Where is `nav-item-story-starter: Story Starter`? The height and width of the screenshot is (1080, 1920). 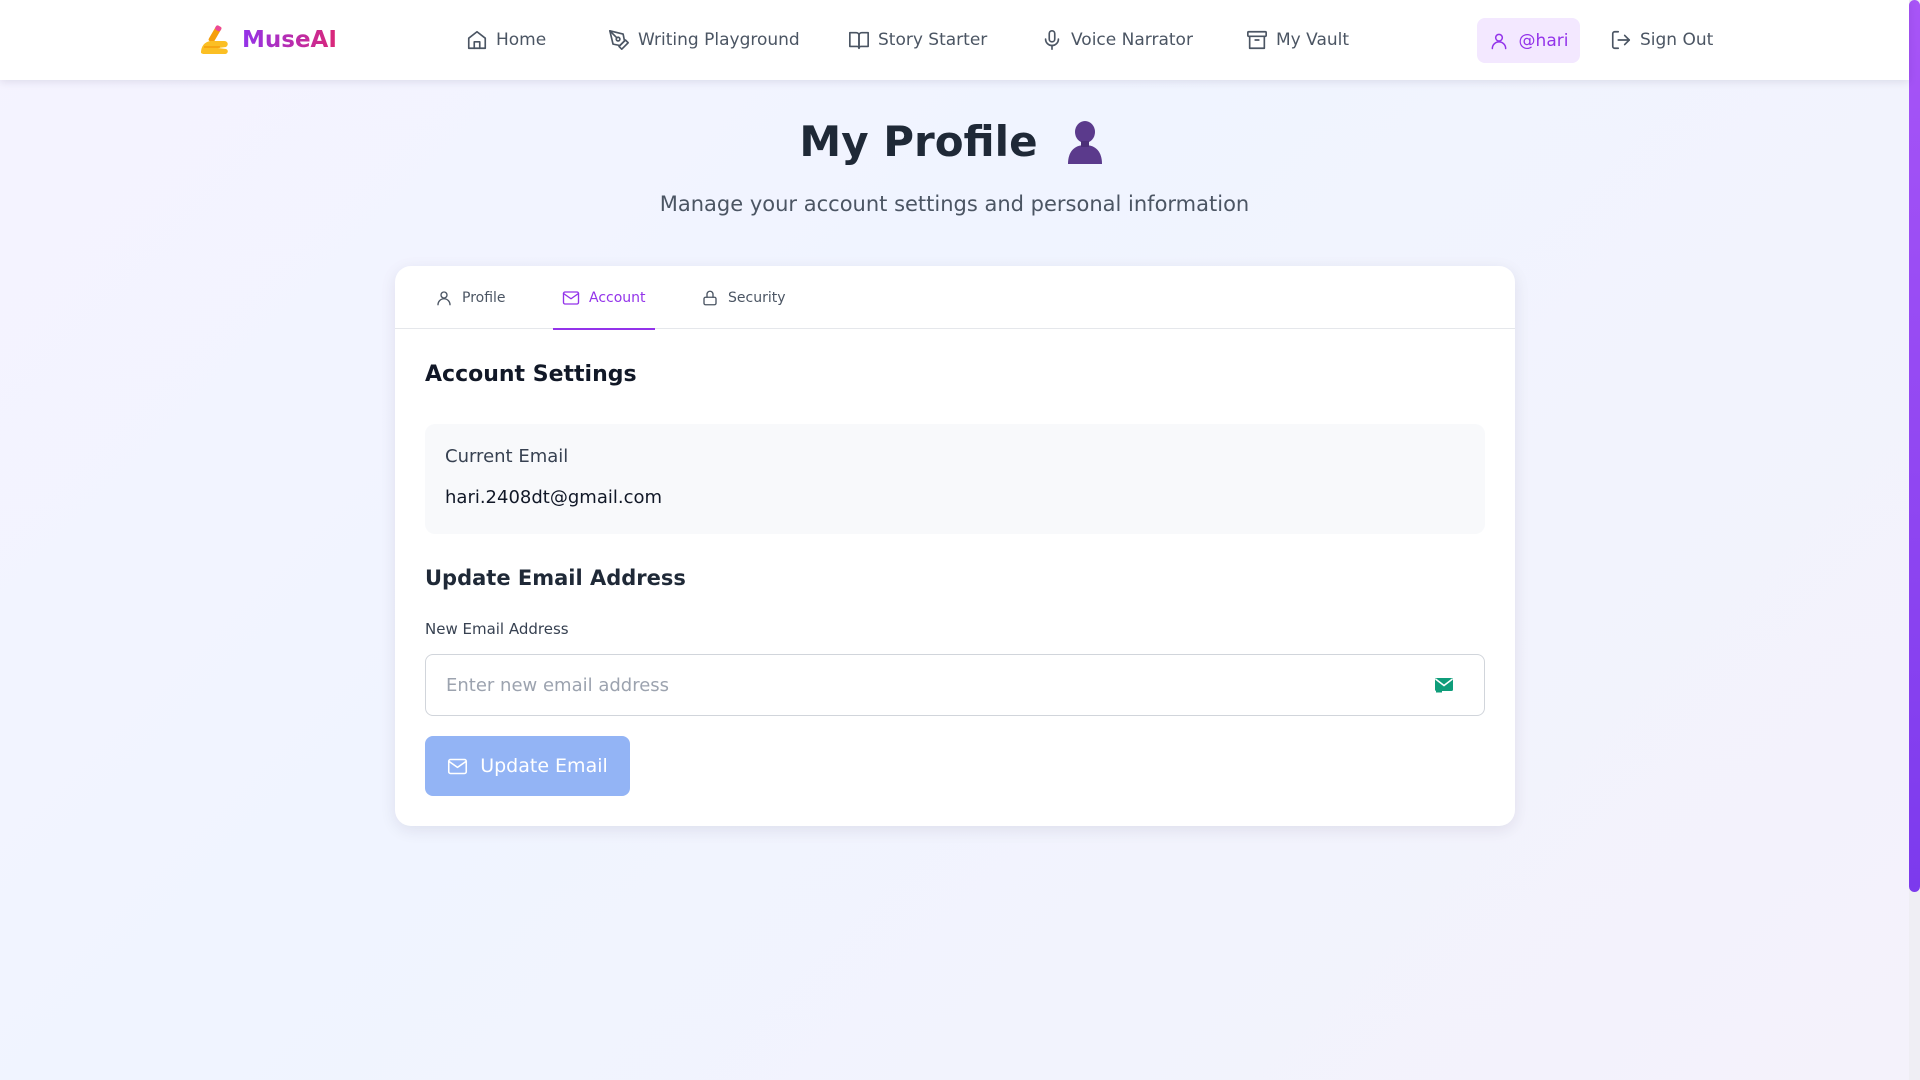 nav-item-story-starter: Story Starter is located at coordinates (917, 40).